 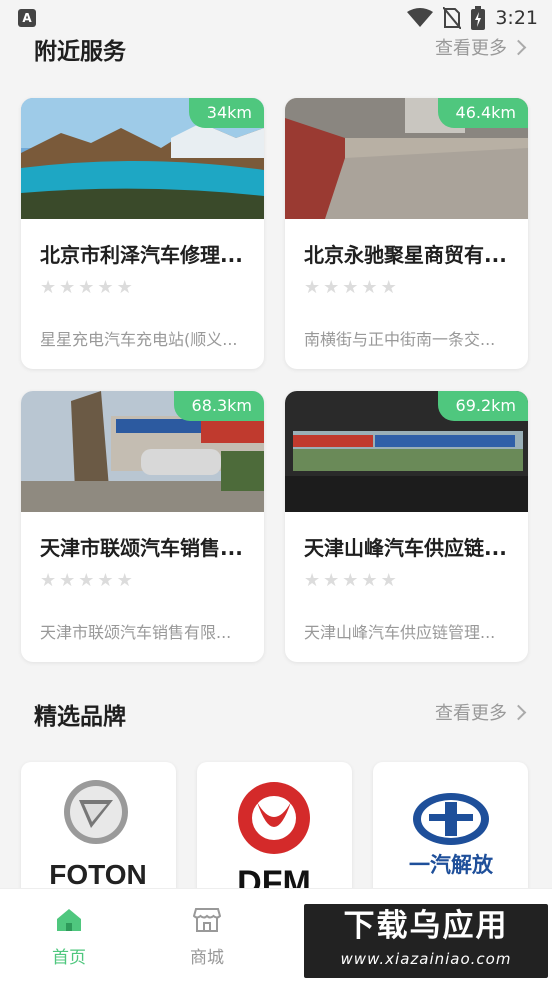 I want to click on battery-charging-icon, so click(x=478, y=18).